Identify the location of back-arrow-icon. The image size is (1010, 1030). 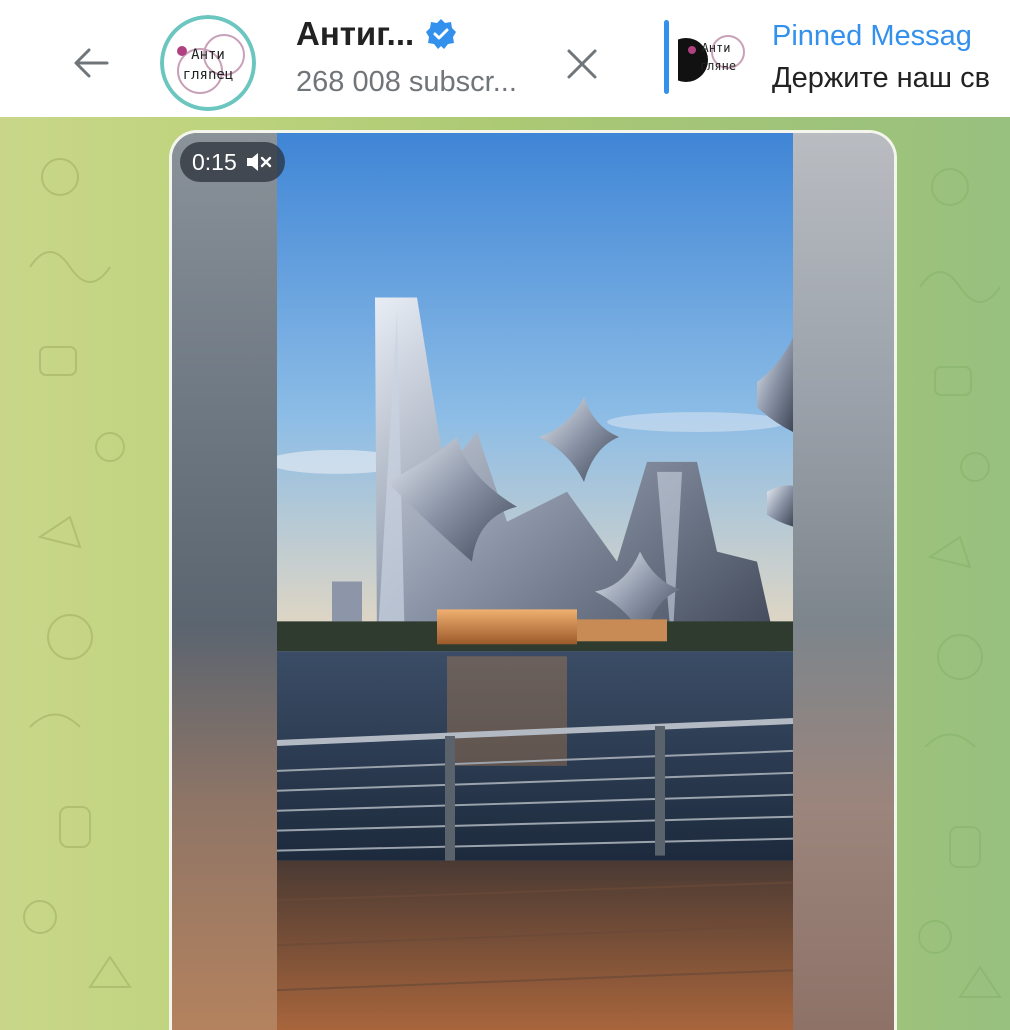
(91, 63).